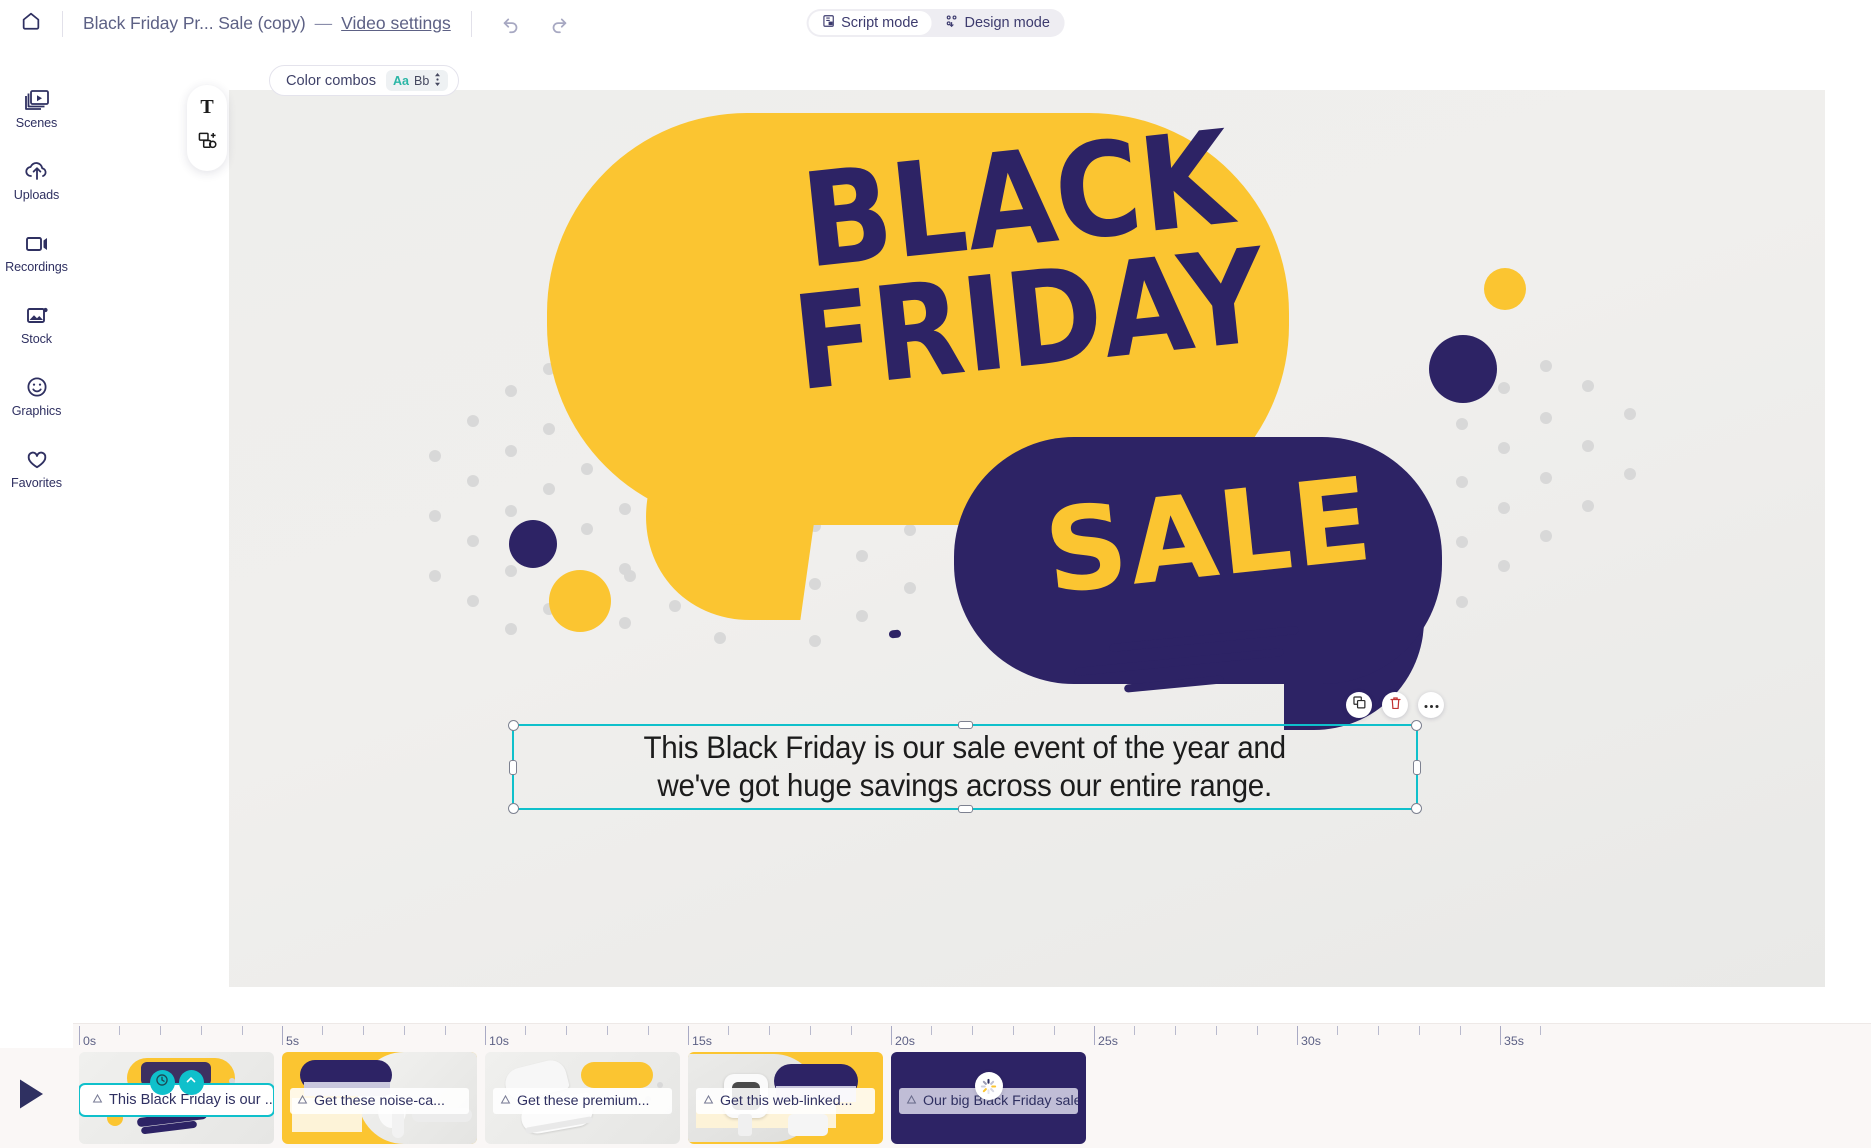 This screenshot has height=1148, width=1871. I want to click on scene-loading-spinner, so click(988, 1086).